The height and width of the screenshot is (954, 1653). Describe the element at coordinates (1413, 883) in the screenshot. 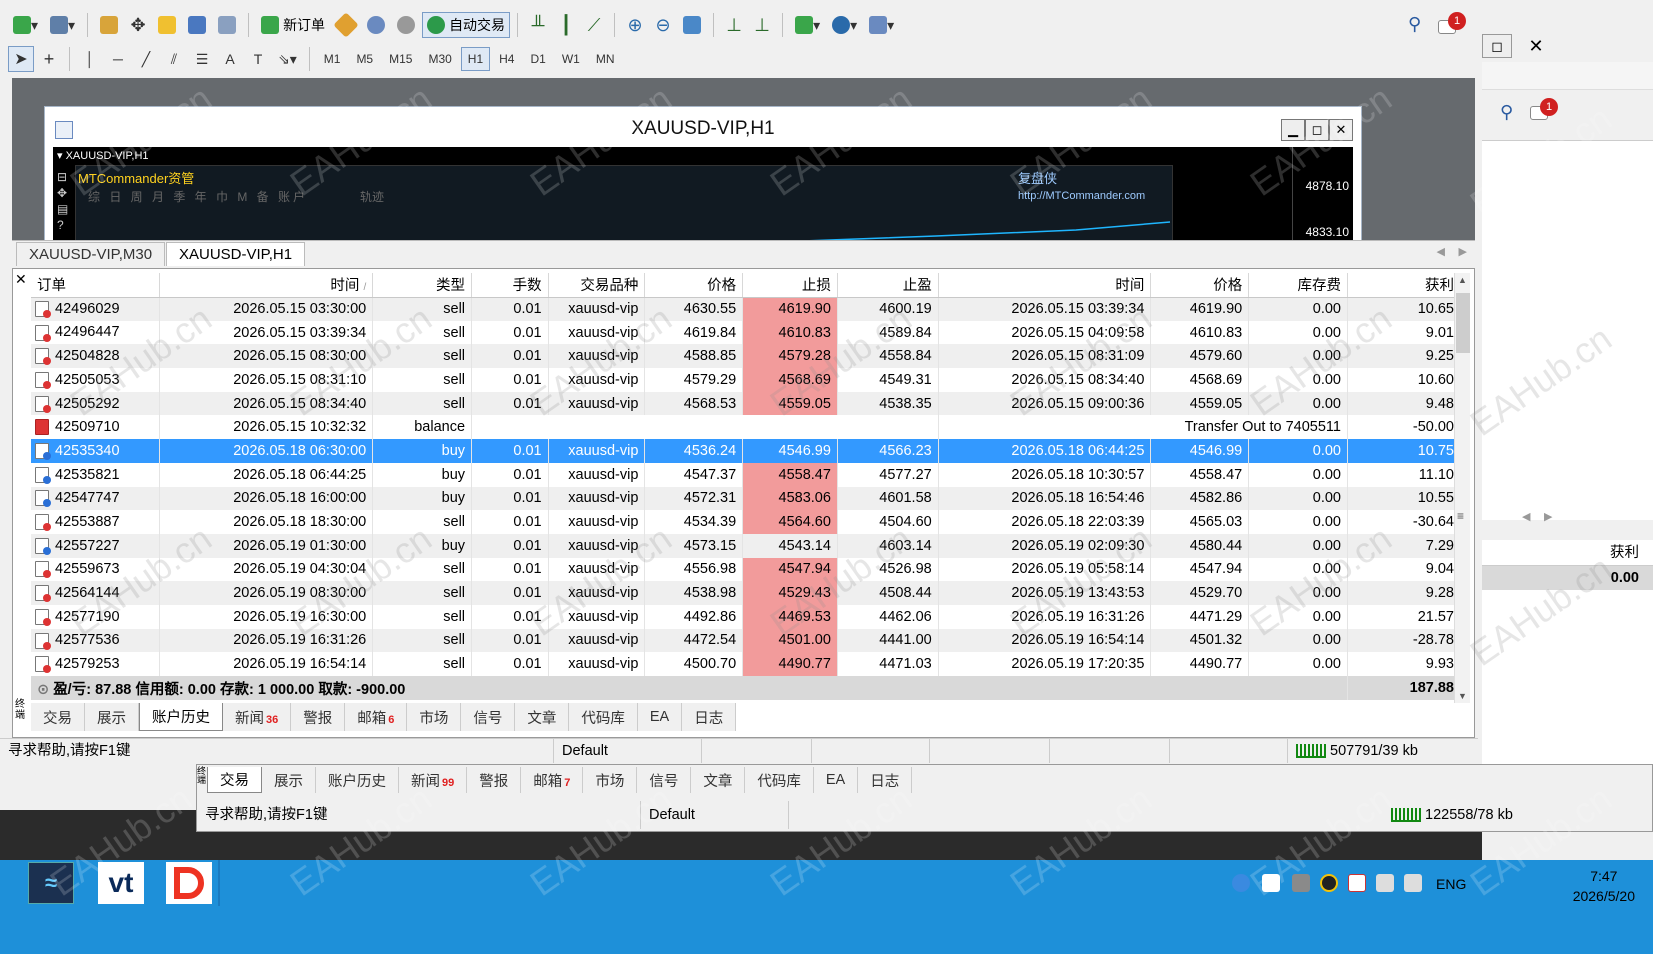

I see `tray-volume-icon` at that location.